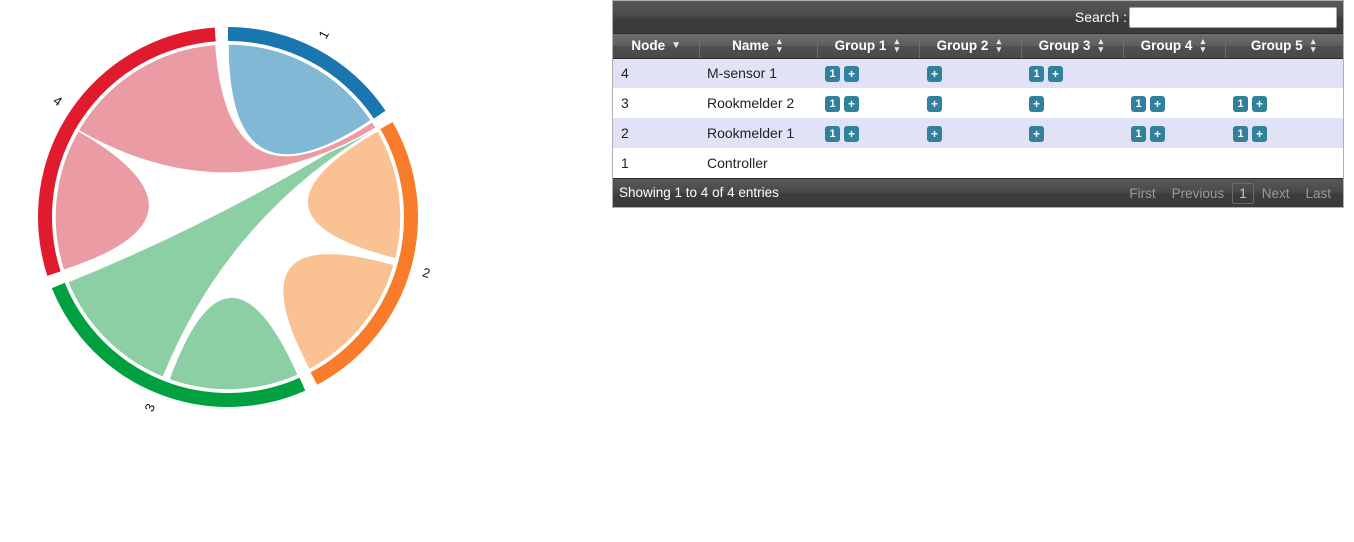 Image resolution: width=1354 pixels, height=542 pixels. I want to click on cell-node: 4, so click(656, 73).